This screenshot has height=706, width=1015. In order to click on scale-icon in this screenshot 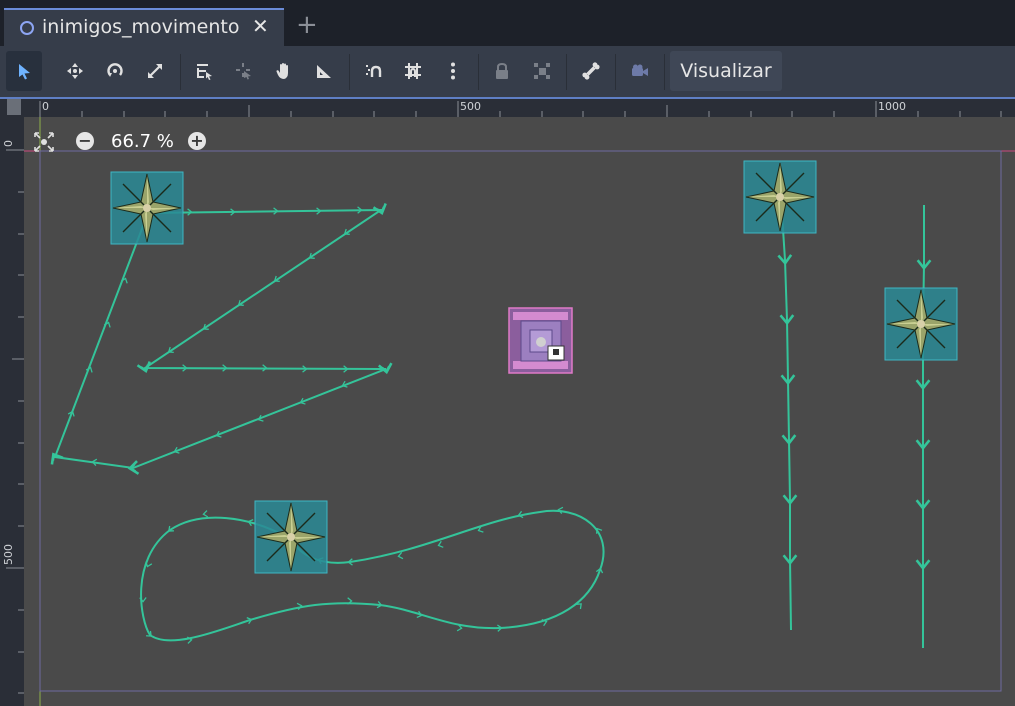, I will do `click(155, 71)`.